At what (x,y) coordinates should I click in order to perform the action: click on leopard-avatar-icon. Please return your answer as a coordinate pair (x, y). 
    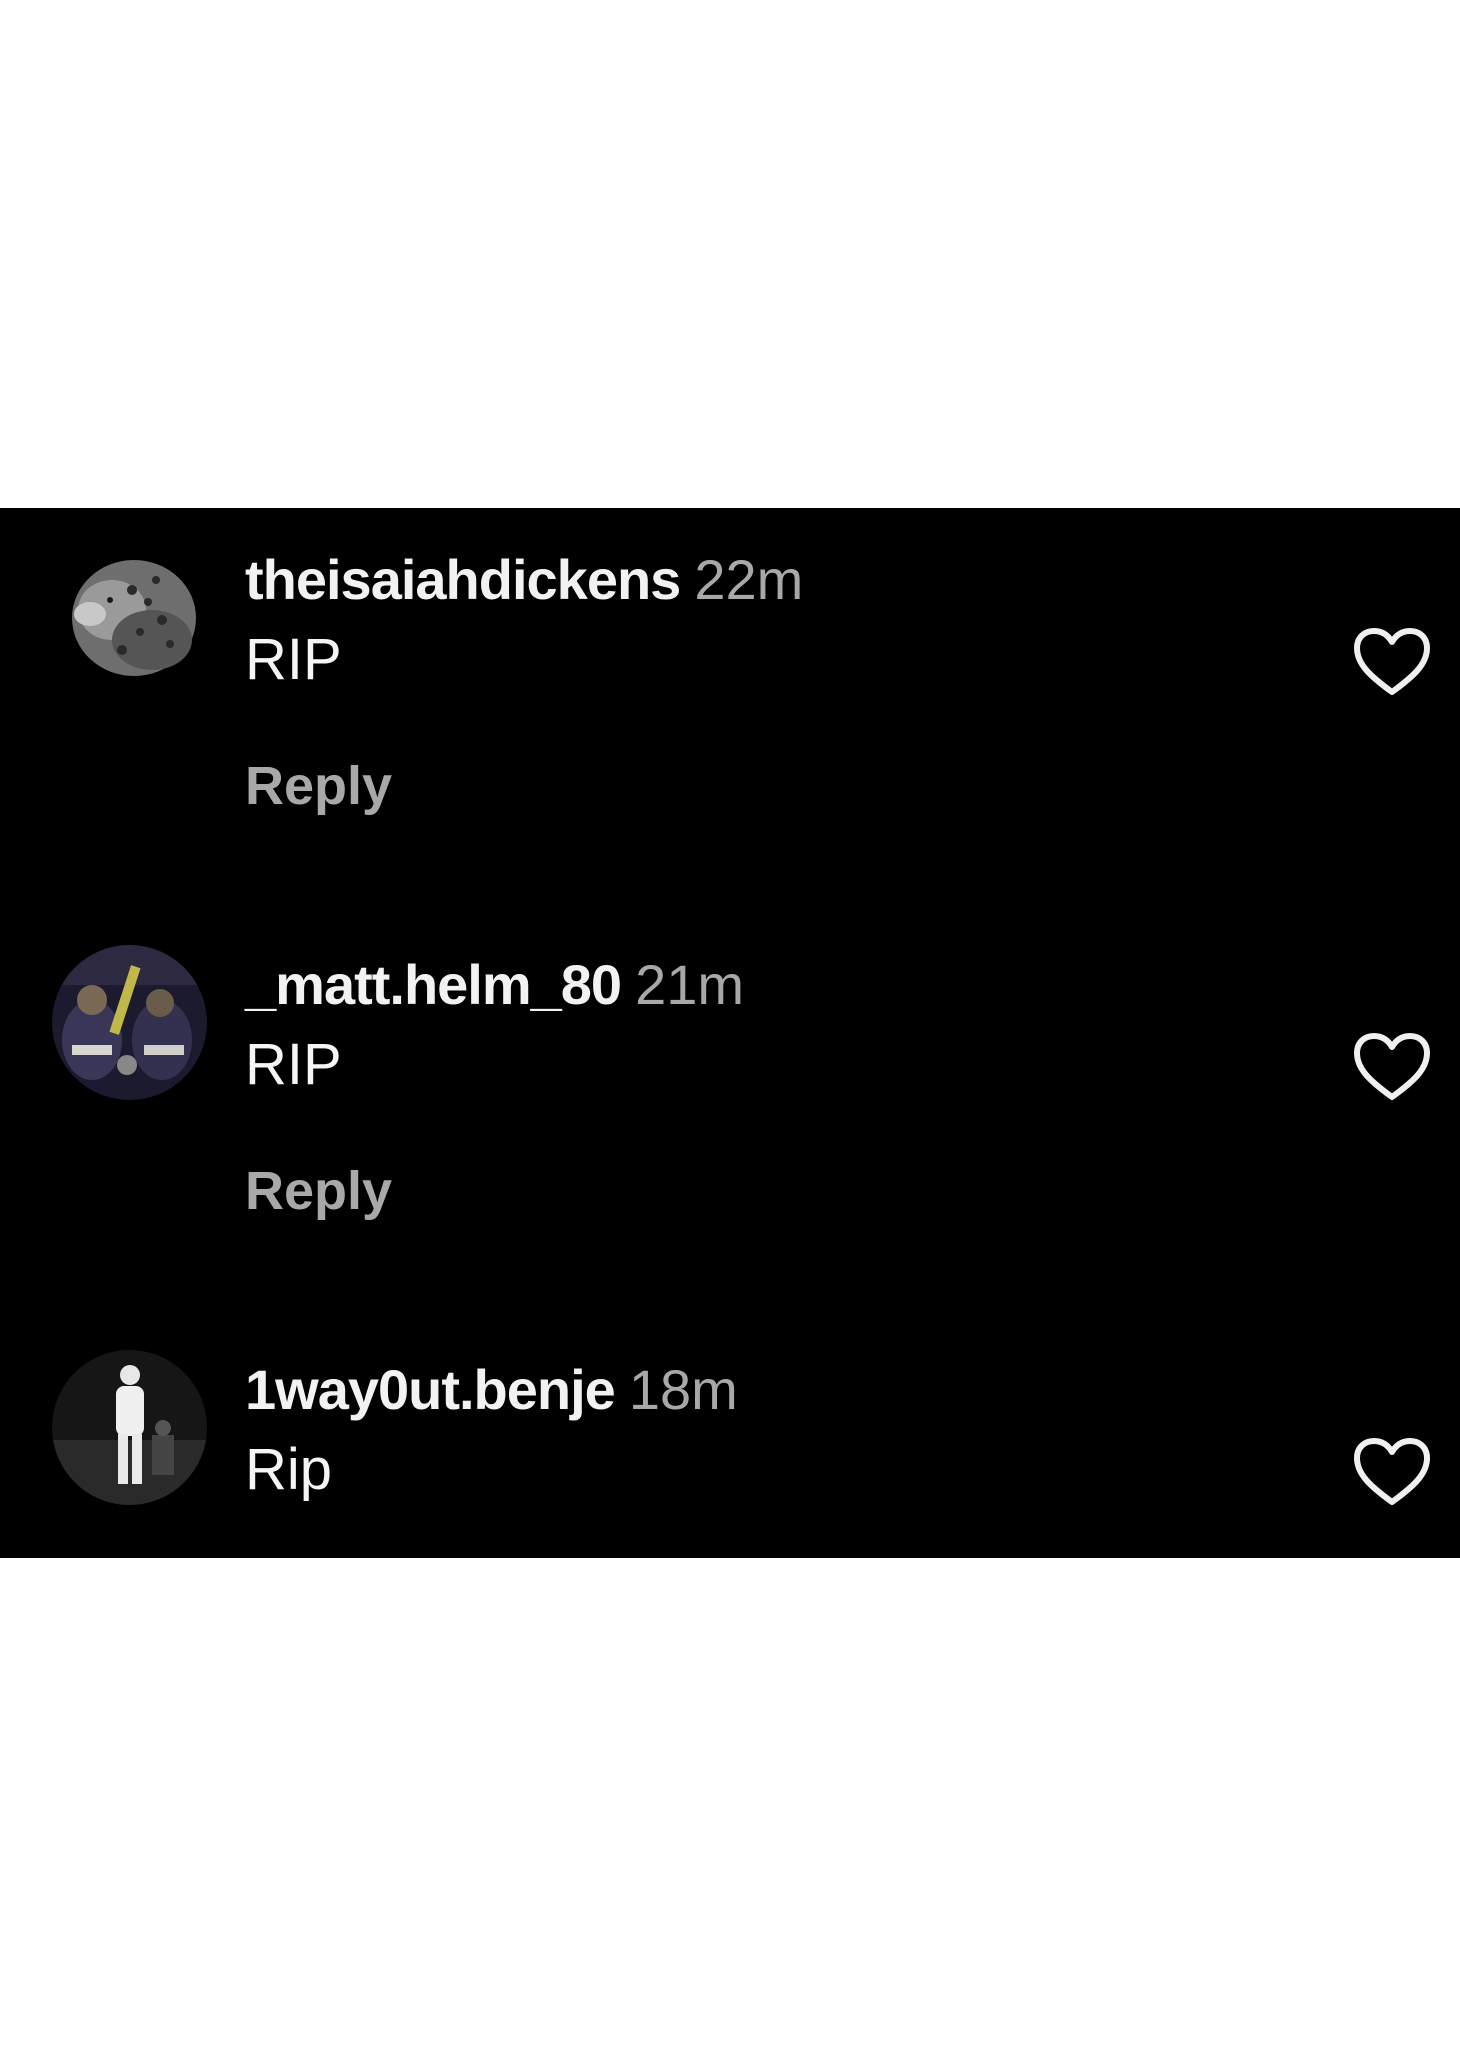
    Looking at the image, I should click on (129, 617).